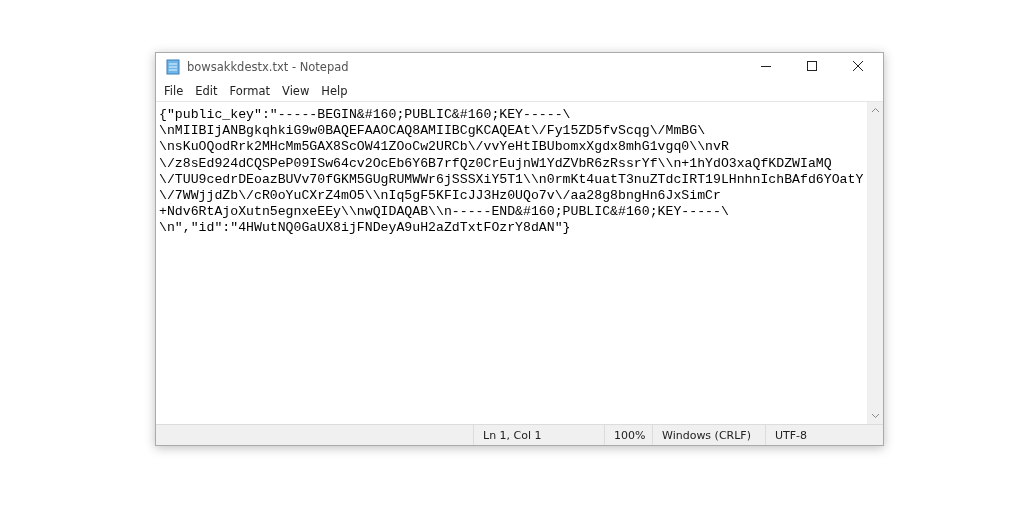 The width and height of the screenshot is (1024, 513). What do you see at coordinates (432, 131) in the screenshot?
I see `text-line: \nMIIBIjANBgkqhkiG9w0BAQEFAAOCAQ8AMIIBCgKCAQEAt\/Fy15ZD5fvScqg\/MmBG\` at bounding box center [432, 131].